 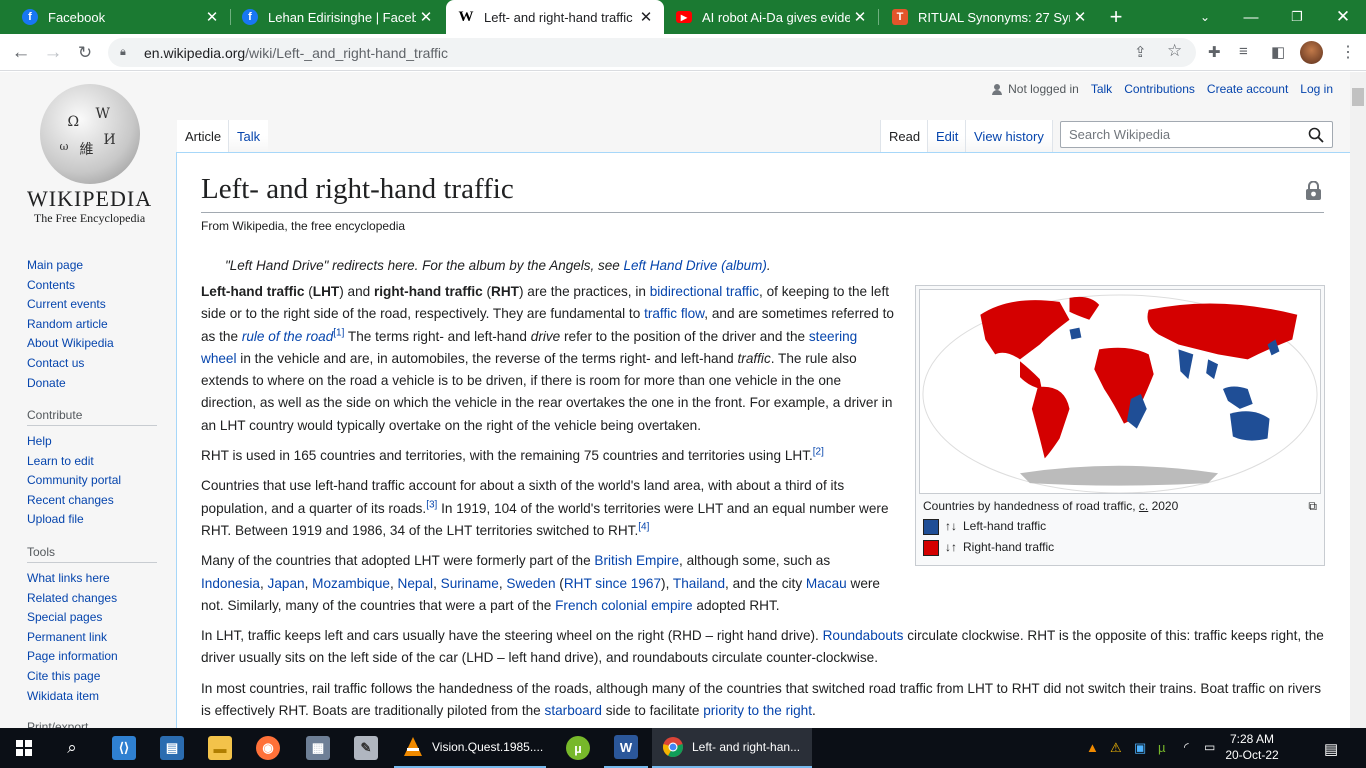 What do you see at coordinates (674, 313) in the screenshot?
I see `article-link: traffic flow` at bounding box center [674, 313].